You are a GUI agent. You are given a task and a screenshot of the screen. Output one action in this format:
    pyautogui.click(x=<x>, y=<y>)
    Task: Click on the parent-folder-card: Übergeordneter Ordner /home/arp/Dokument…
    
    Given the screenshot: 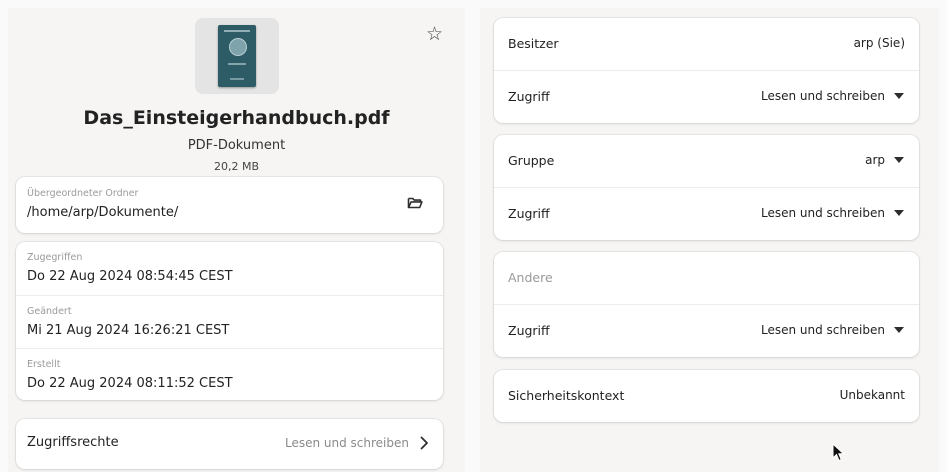 What is the action you would take?
    pyautogui.click(x=229, y=205)
    